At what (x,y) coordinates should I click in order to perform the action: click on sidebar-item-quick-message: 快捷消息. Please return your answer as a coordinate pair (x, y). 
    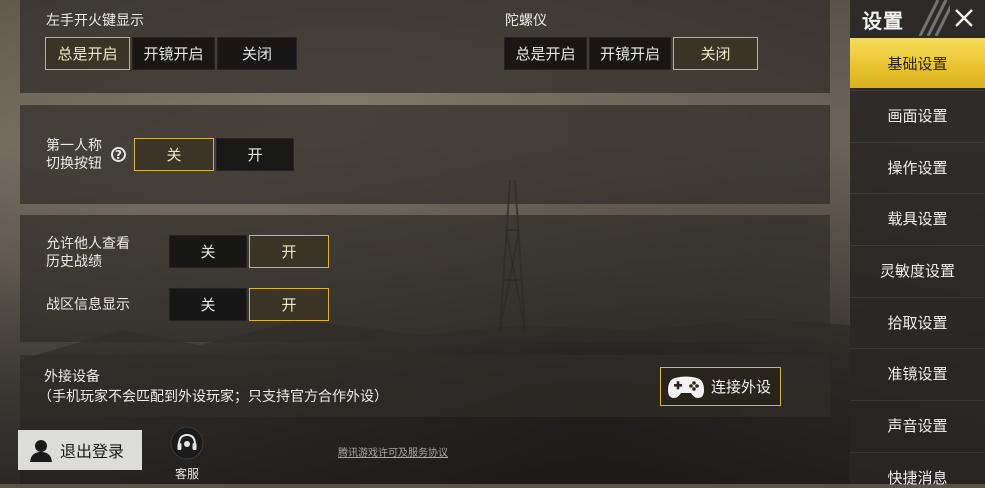
    Looking at the image, I should click on (917, 469).